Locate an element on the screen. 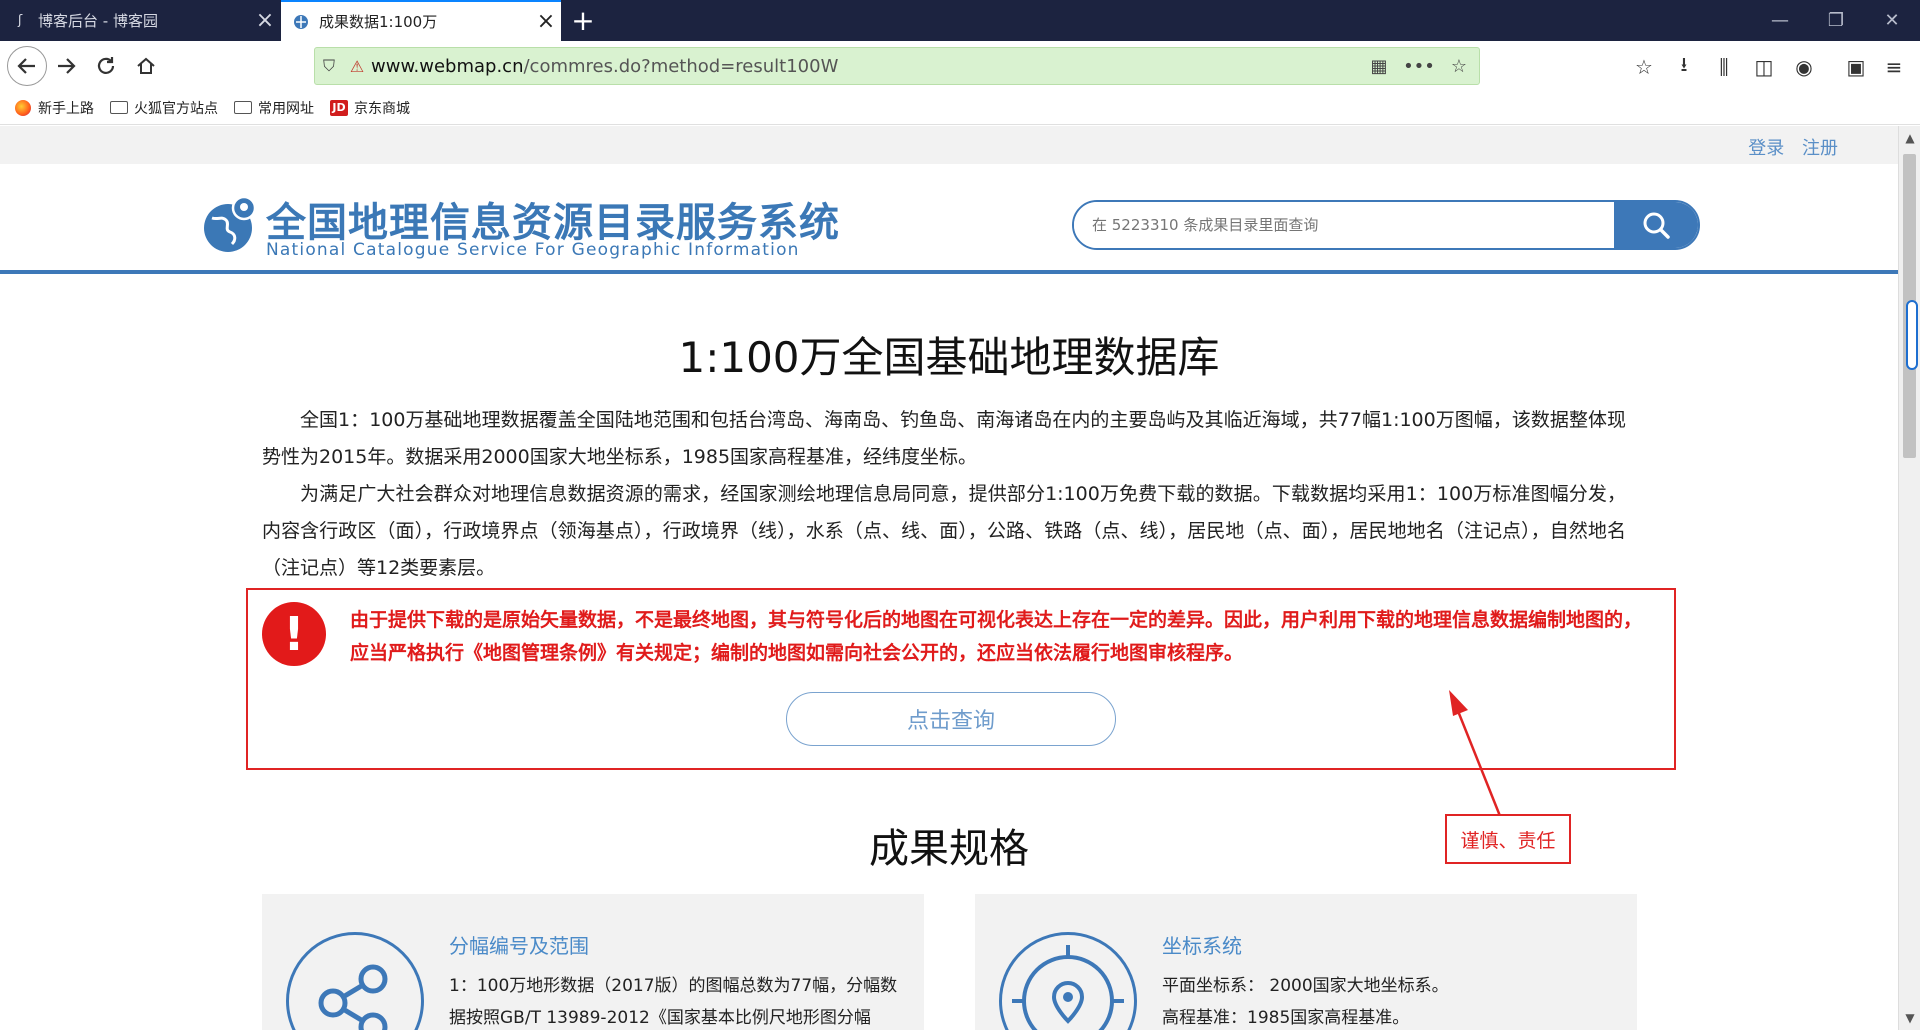 Image resolution: width=1920 pixels, height=1030 pixels. tab-result-data: 成果数据1:100万 × is located at coordinates (421, 20).